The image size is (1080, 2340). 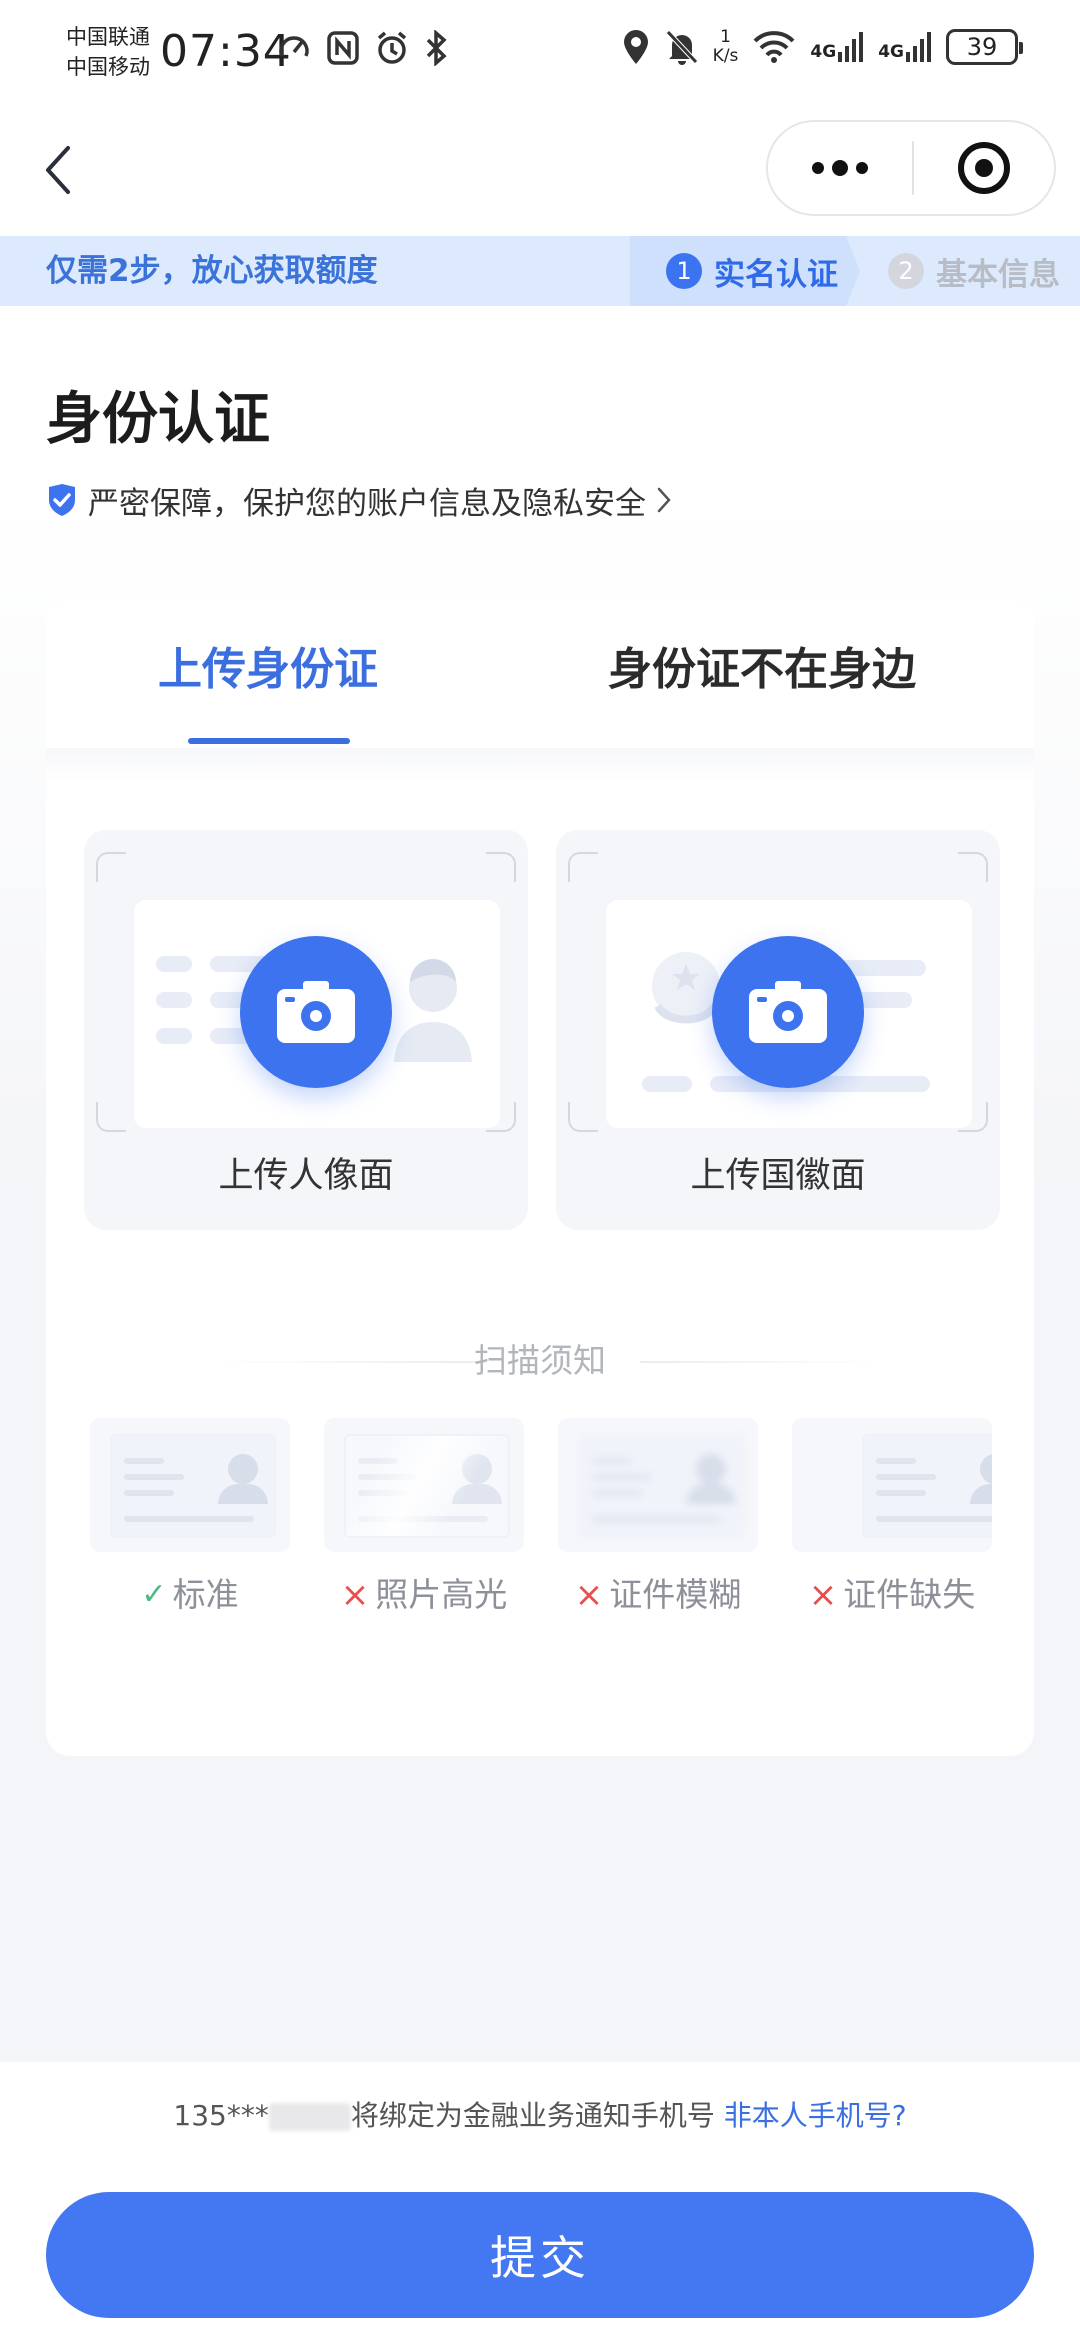 I want to click on upload-portrait-side: 上传人像面, so click(x=306, y=1030).